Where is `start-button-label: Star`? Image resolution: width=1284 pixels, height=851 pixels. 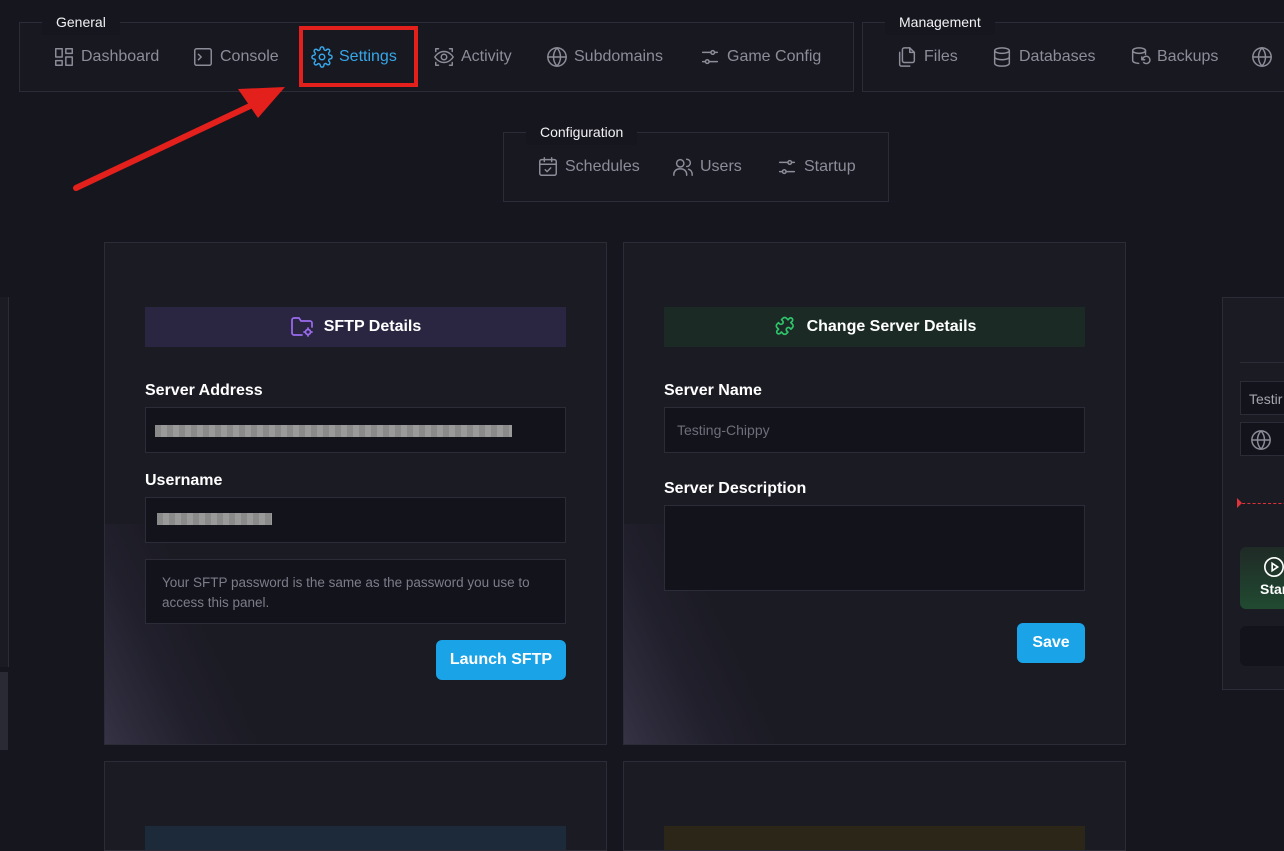
start-button-label: Star is located at coordinates (1272, 589).